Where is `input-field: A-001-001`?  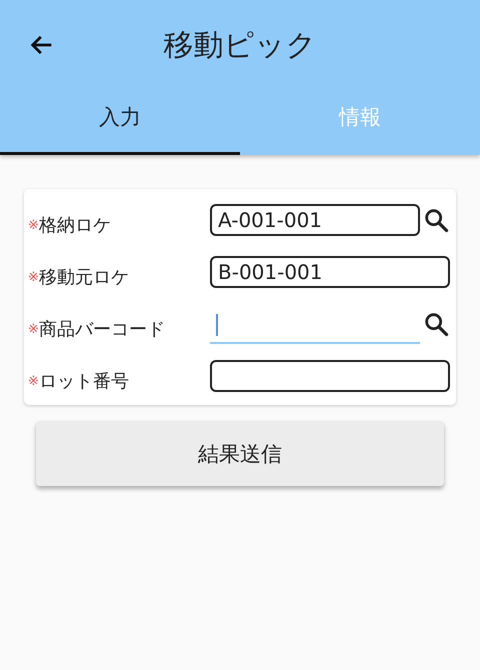 input-field: A-001-001 is located at coordinates (315, 220).